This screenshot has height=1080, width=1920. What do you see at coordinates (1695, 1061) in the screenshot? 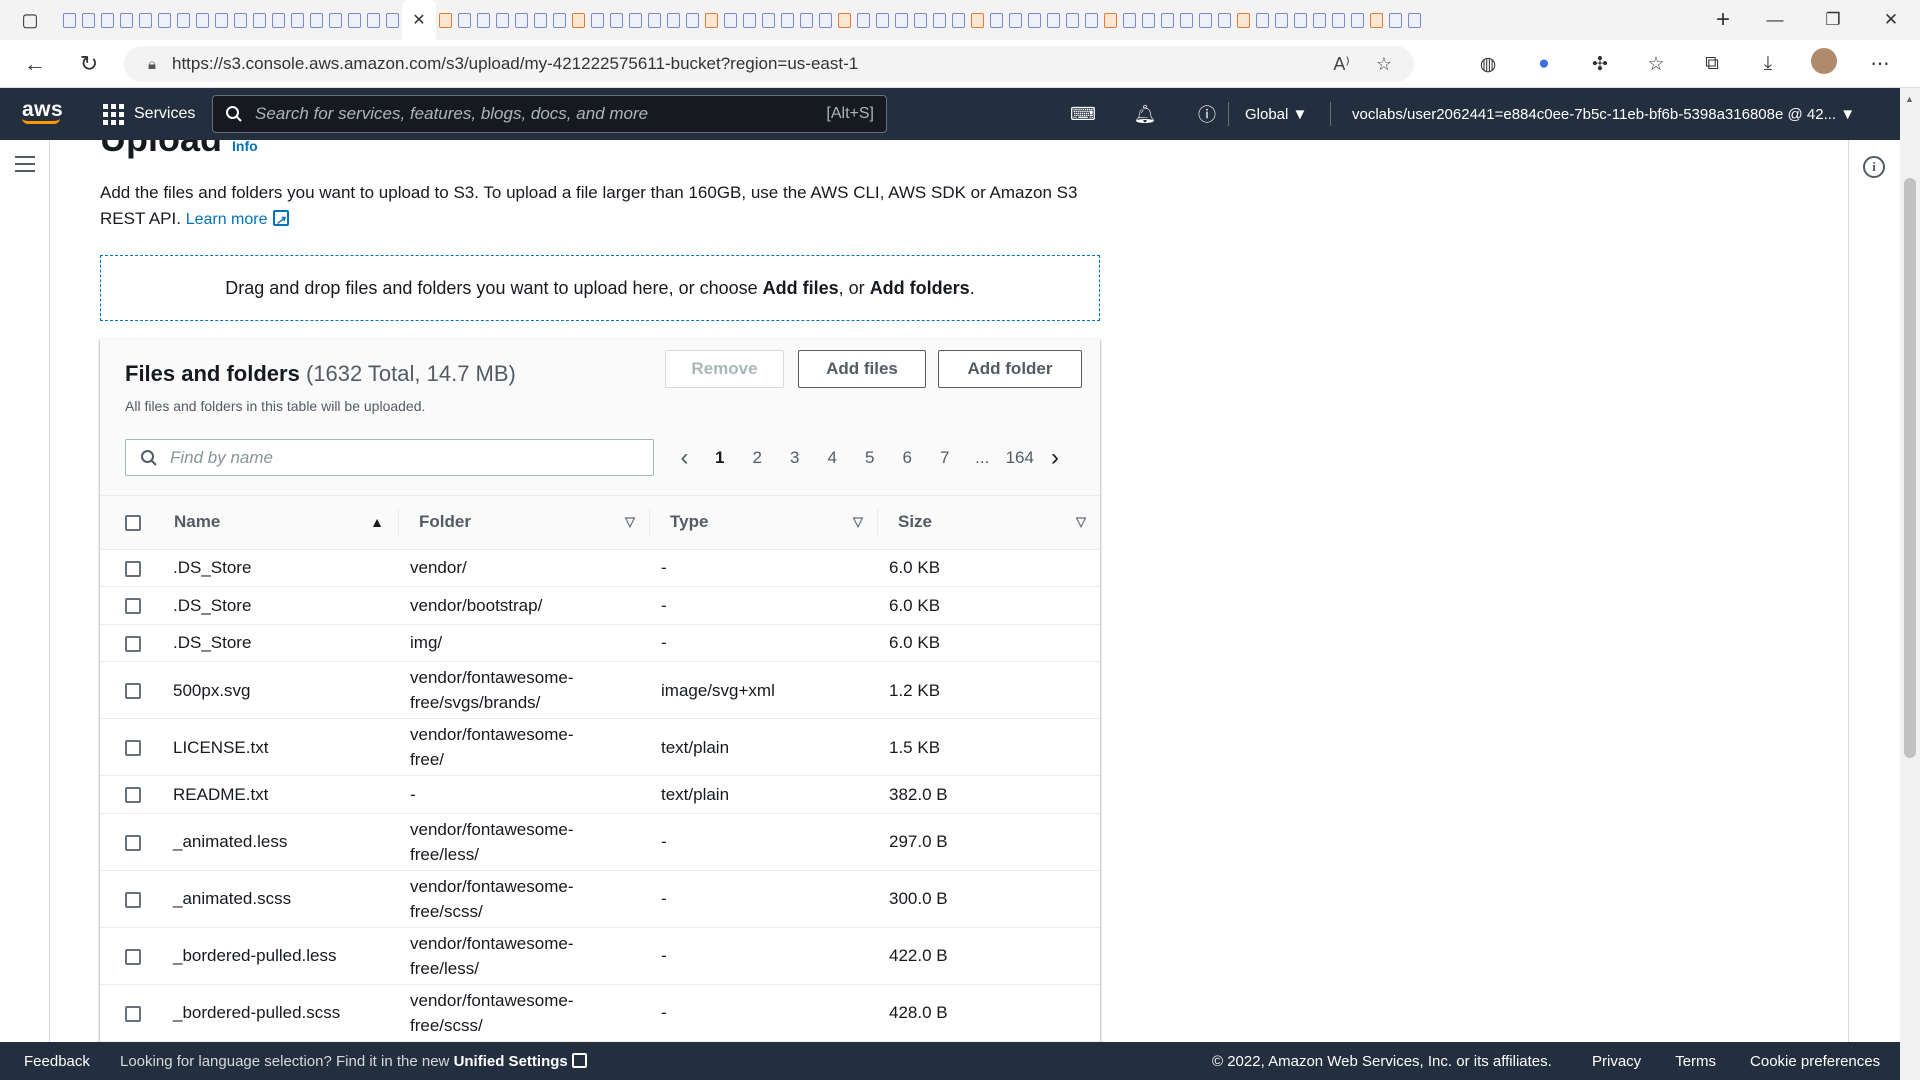
I see `terms-link: Terms` at bounding box center [1695, 1061].